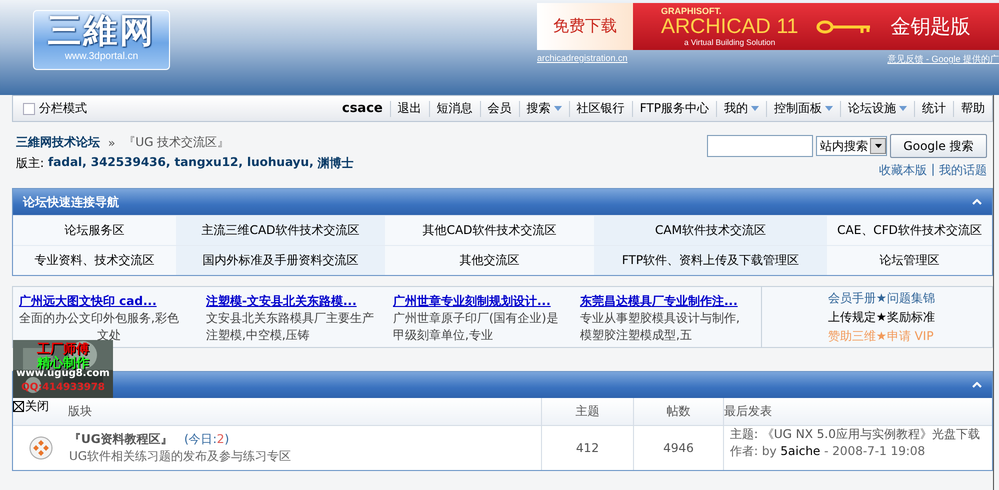  I want to click on quick-nav-link: CAE、CFD软件技术交流区, so click(909, 230).